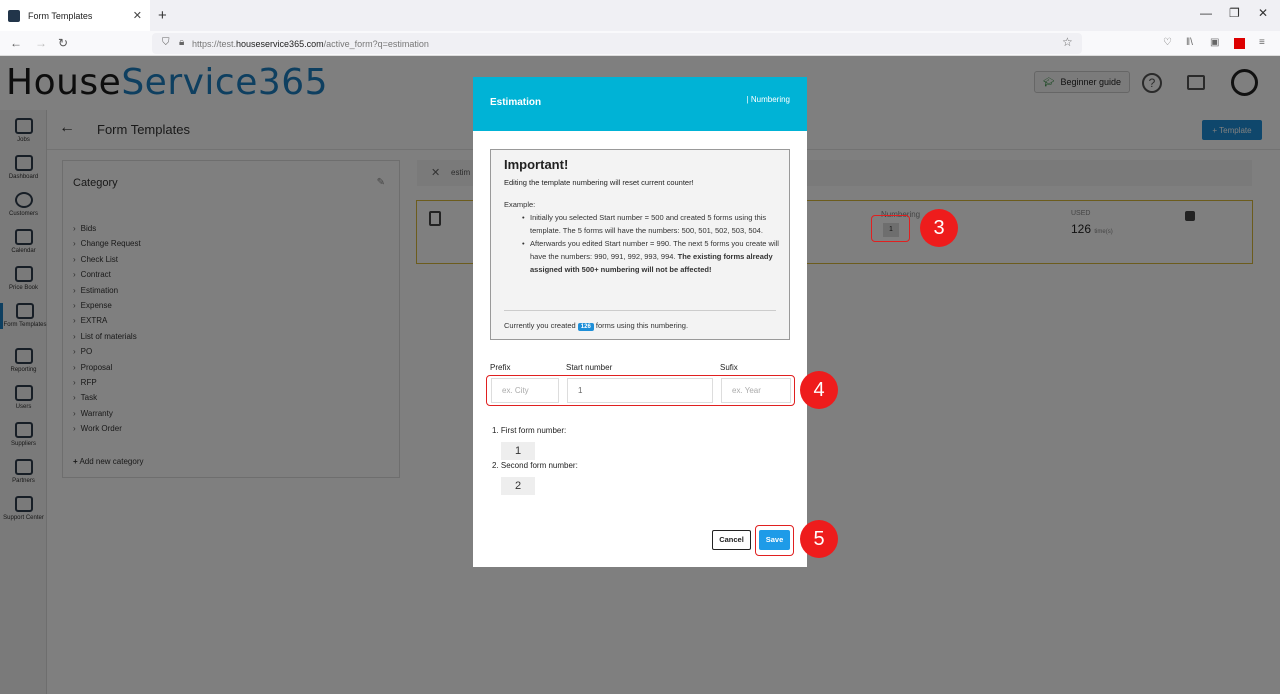 The width and height of the screenshot is (1280, 694). What do you see at coordinates (60, 15) in the screenshot?
I see `tab-title: Form Templates` at bounding box center [60, 15].